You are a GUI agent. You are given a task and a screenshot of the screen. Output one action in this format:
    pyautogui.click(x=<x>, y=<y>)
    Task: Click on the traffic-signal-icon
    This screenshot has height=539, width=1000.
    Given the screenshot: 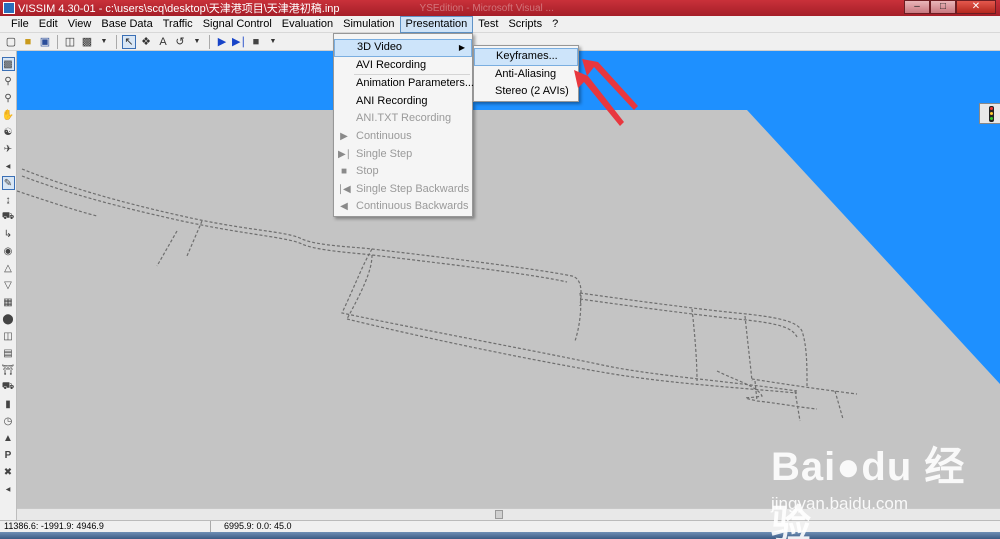 What is the action you would take?
    pyautogui.click(x=989, y=113)
    